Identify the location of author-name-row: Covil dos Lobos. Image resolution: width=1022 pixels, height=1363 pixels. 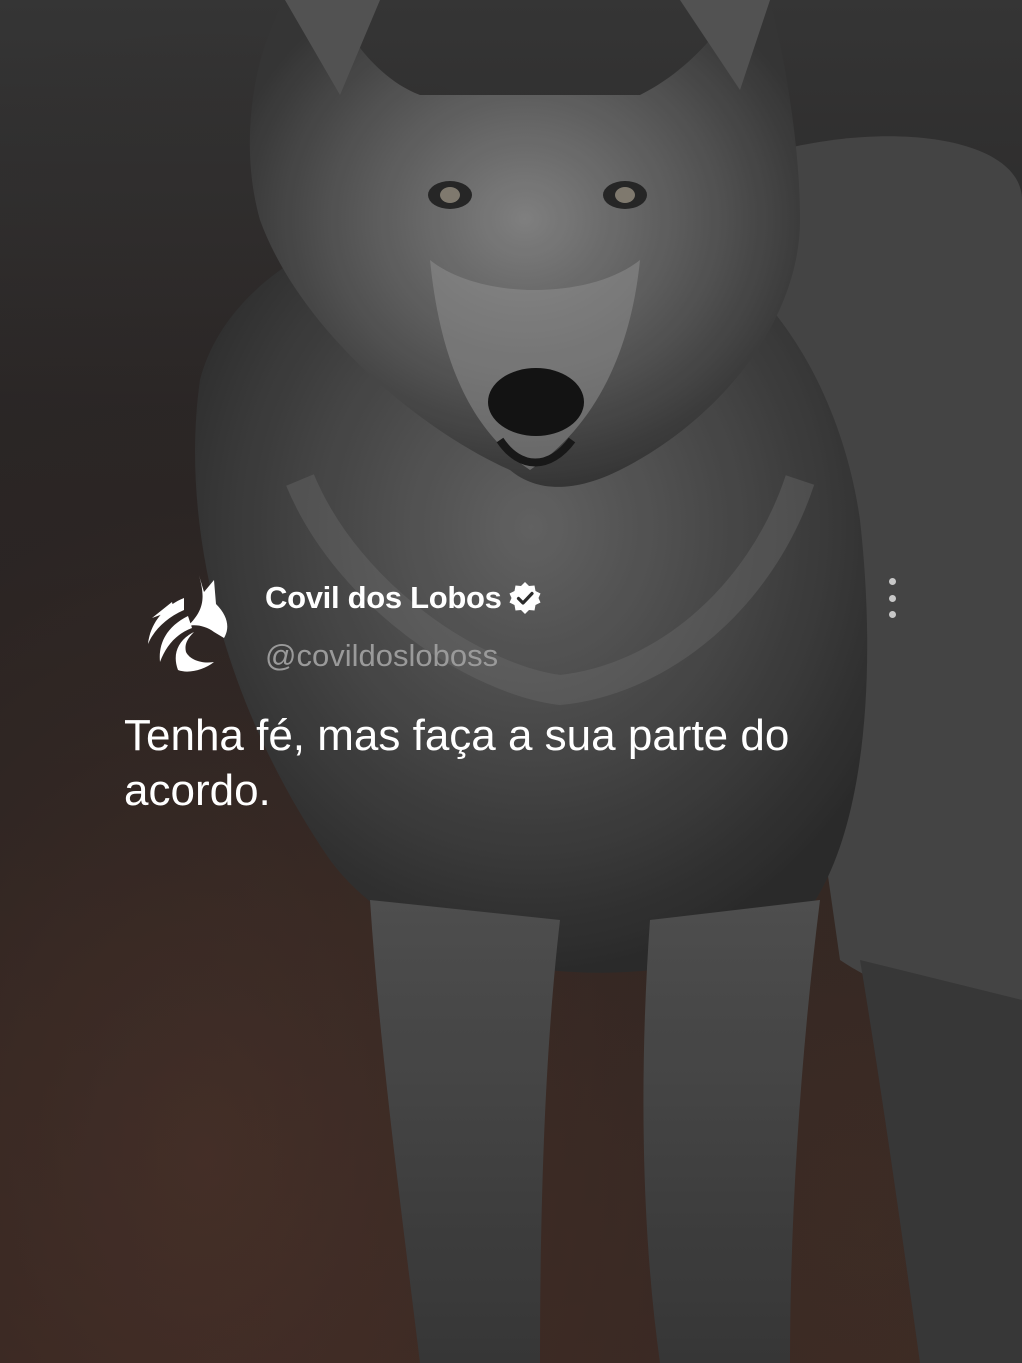
(403, 598).